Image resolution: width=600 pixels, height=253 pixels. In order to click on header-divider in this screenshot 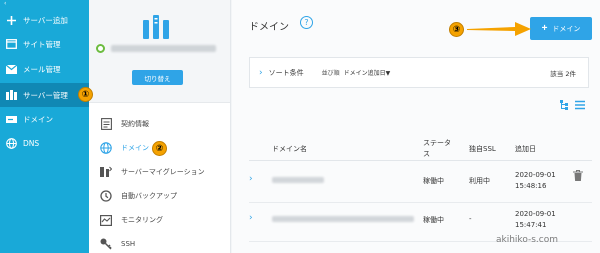, I will do `click(420, 160)`.